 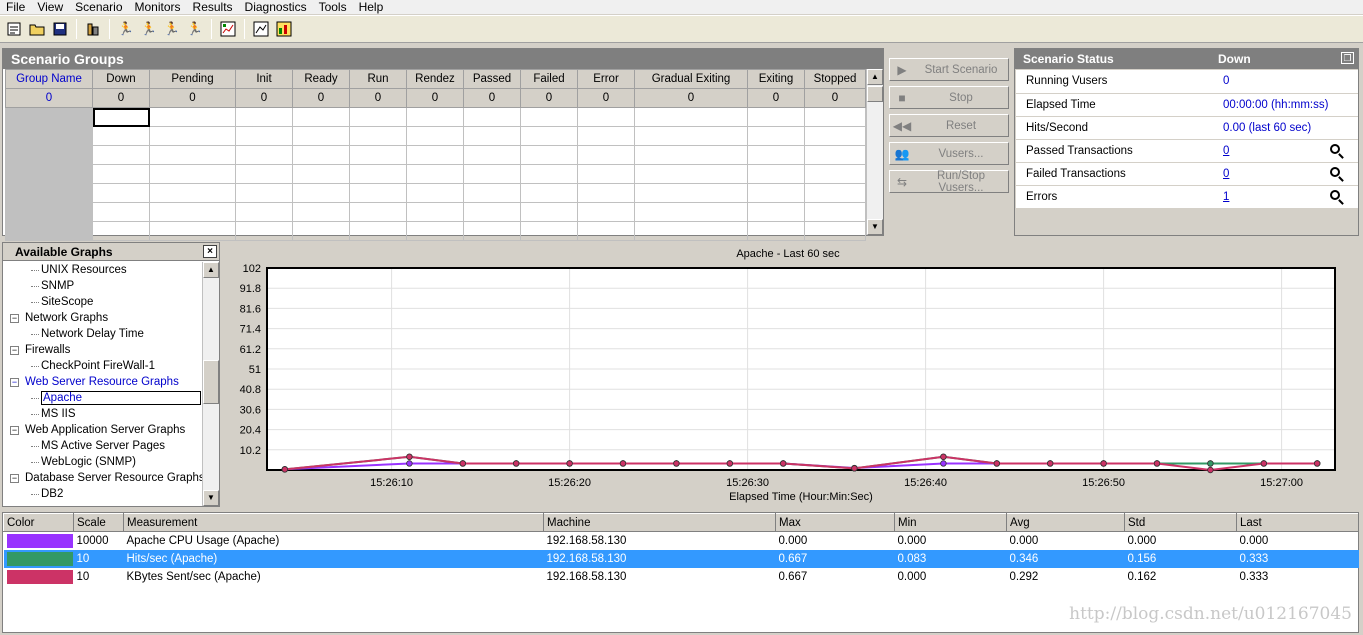 What do you see at coordinates (102, 286) in the screenshot?
I see `graph-tree-item: SNMP` at bounding box center [102, 286].